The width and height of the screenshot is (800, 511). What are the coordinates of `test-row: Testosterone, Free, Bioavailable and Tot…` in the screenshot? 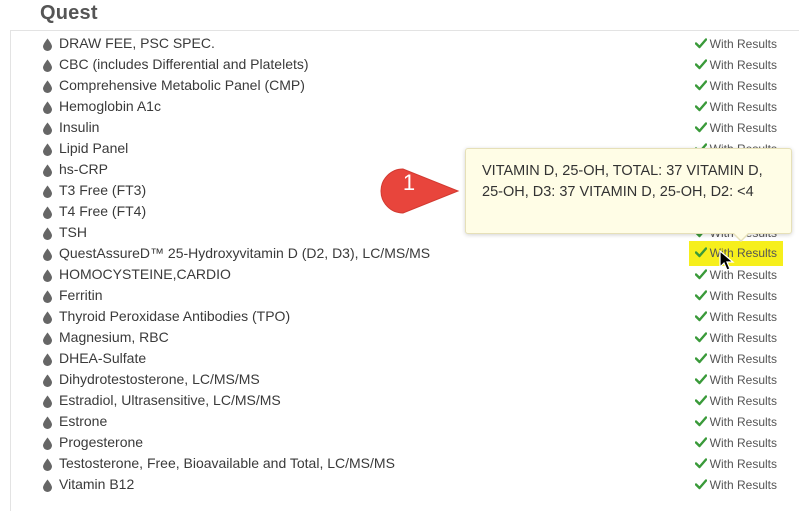 It's located at (412, 464).